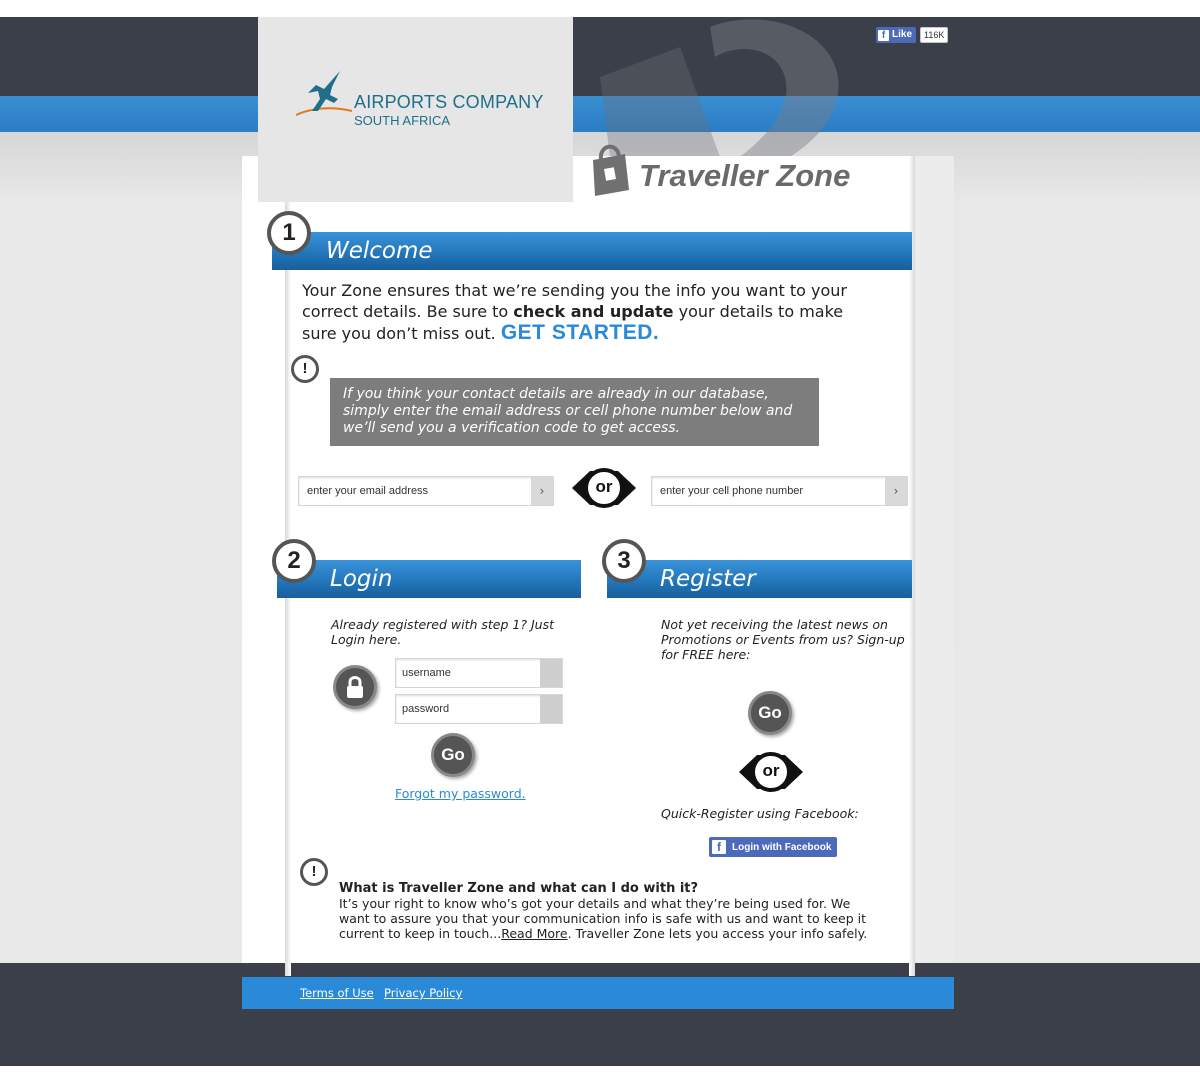 This screenshot has height=1080, width=1200. What do you see at coordinates (902, 34) in the screenshot?
I see `facebook-like-label: Like` at bounding box center [902, 34].